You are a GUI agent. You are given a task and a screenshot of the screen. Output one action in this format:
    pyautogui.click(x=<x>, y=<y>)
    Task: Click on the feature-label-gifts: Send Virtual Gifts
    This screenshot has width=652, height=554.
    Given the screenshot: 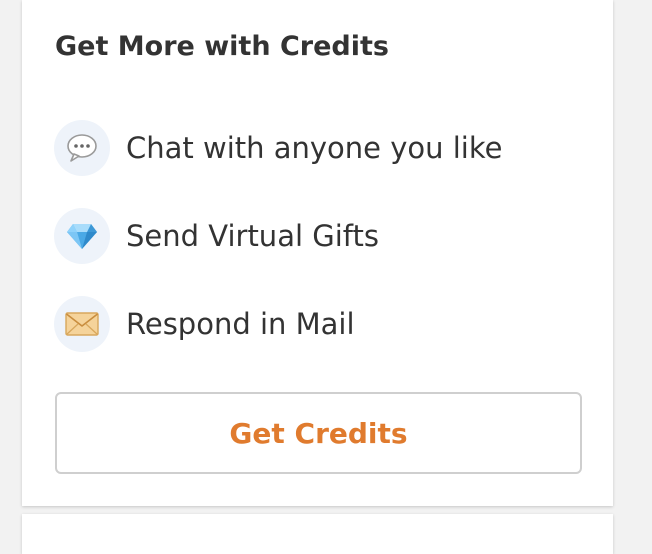 What is the action you would take?
    pyautogui.click(x=252, y=236)
    